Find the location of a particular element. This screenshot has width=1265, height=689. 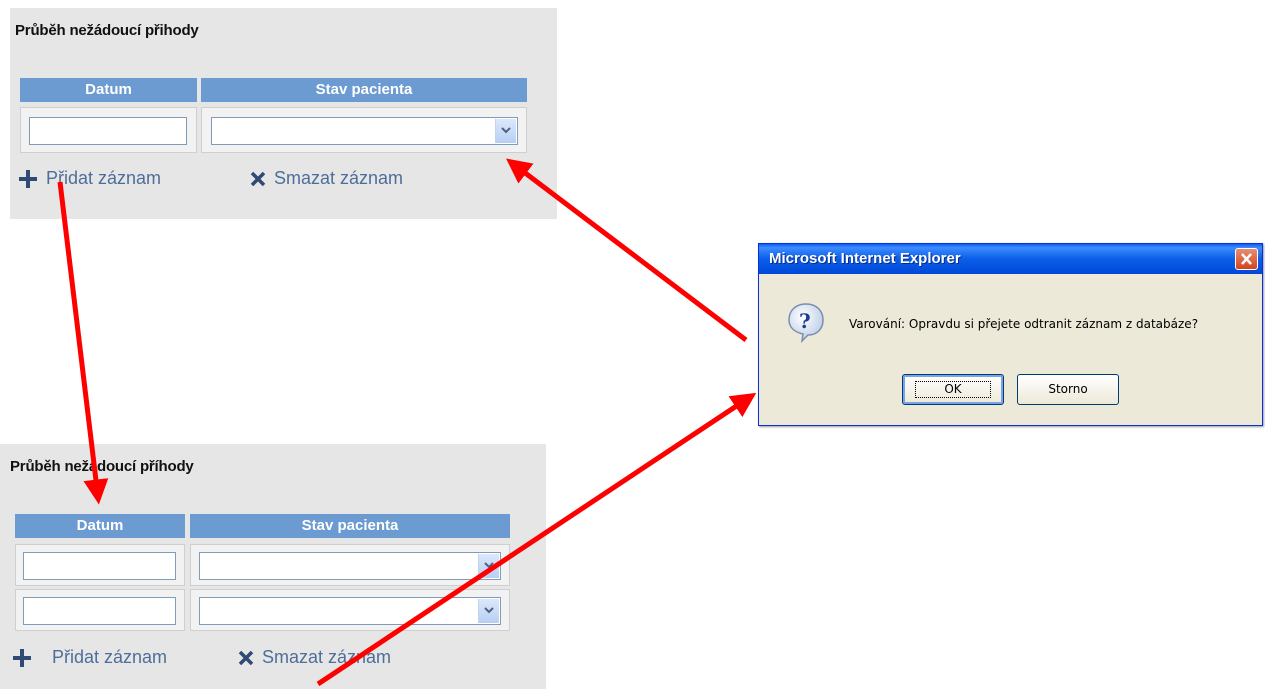

question-icon: ? is located at coordinates (806, 323).